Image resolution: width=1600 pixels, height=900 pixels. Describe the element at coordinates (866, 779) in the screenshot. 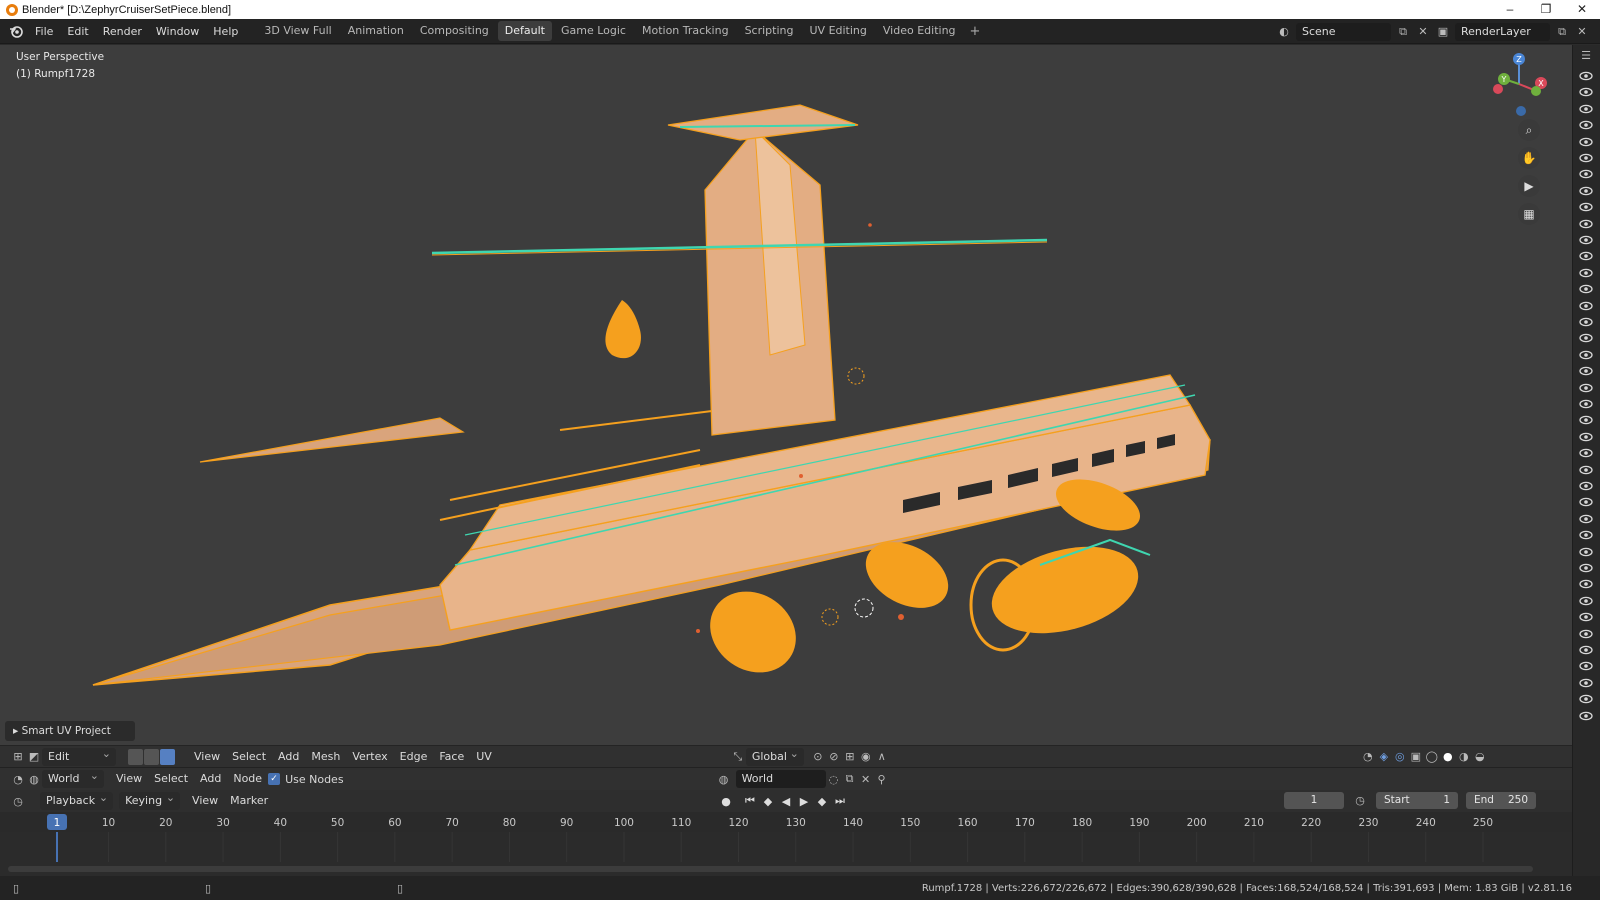

I see `unlink-world-icon: ✕` at that location.